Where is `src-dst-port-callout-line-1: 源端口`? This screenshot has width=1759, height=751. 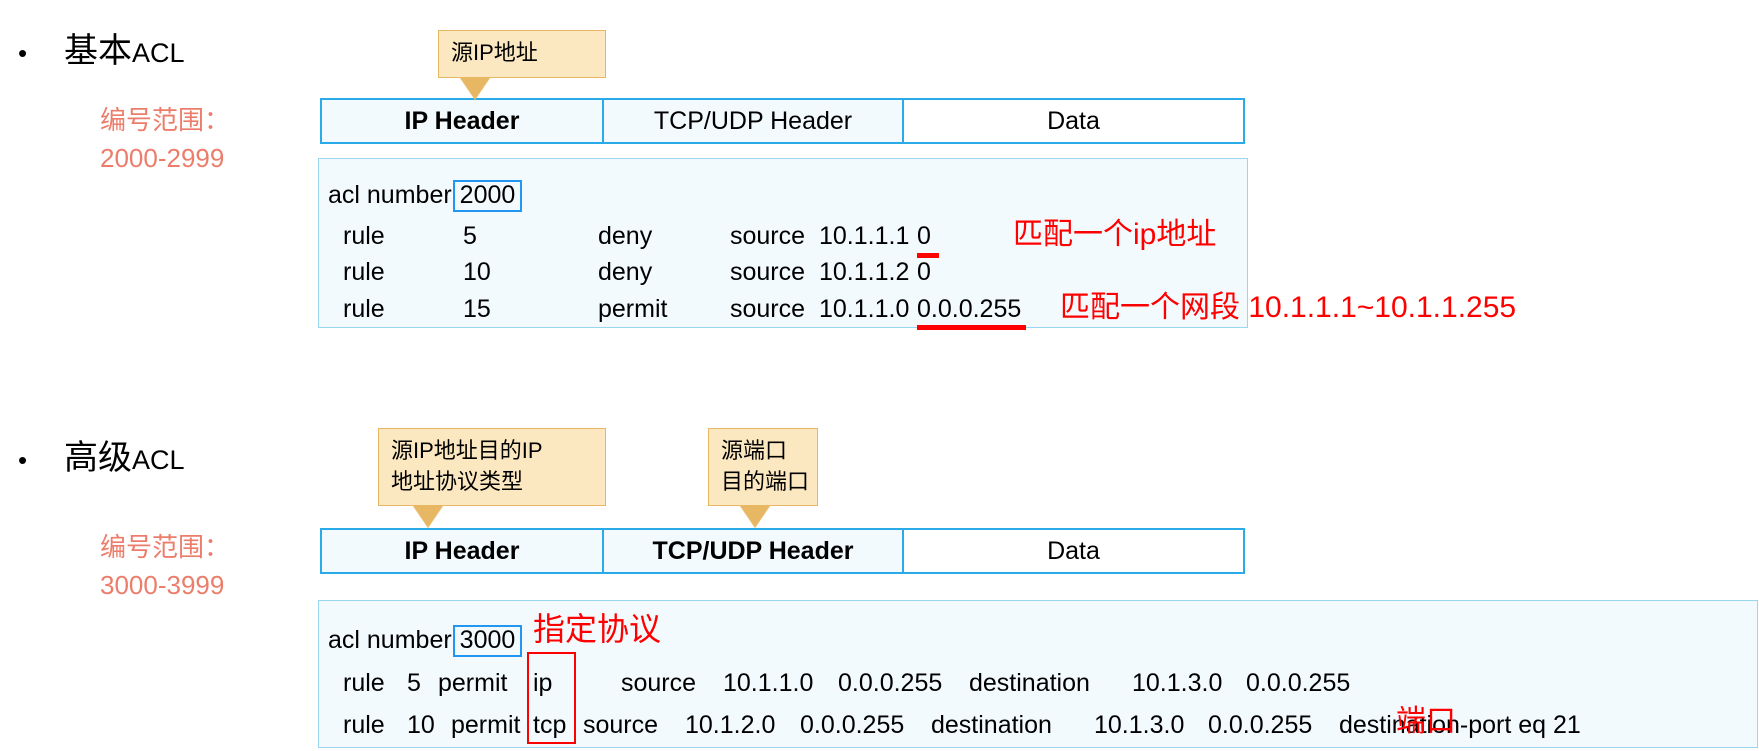
src-dst-port-callout-line-1: 源端口 is located at coordinates (754, 451).